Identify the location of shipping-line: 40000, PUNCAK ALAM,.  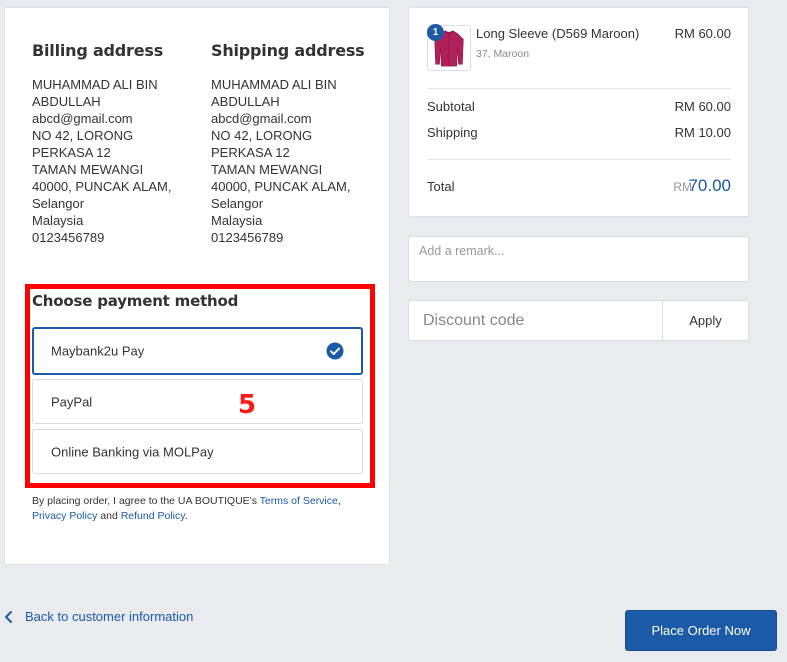
(281, 186).